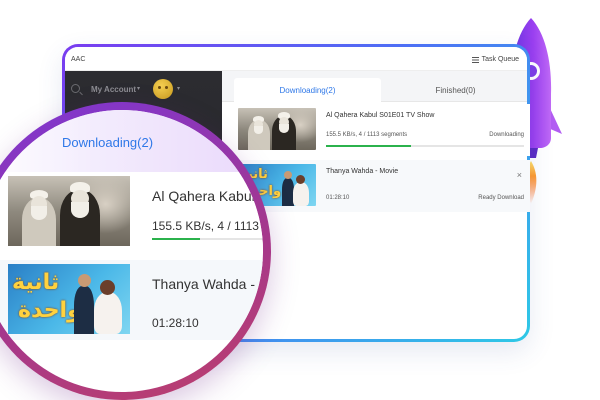  I want to click on download-tabs: Downloading(2) Finished(0), so click(374, 86).